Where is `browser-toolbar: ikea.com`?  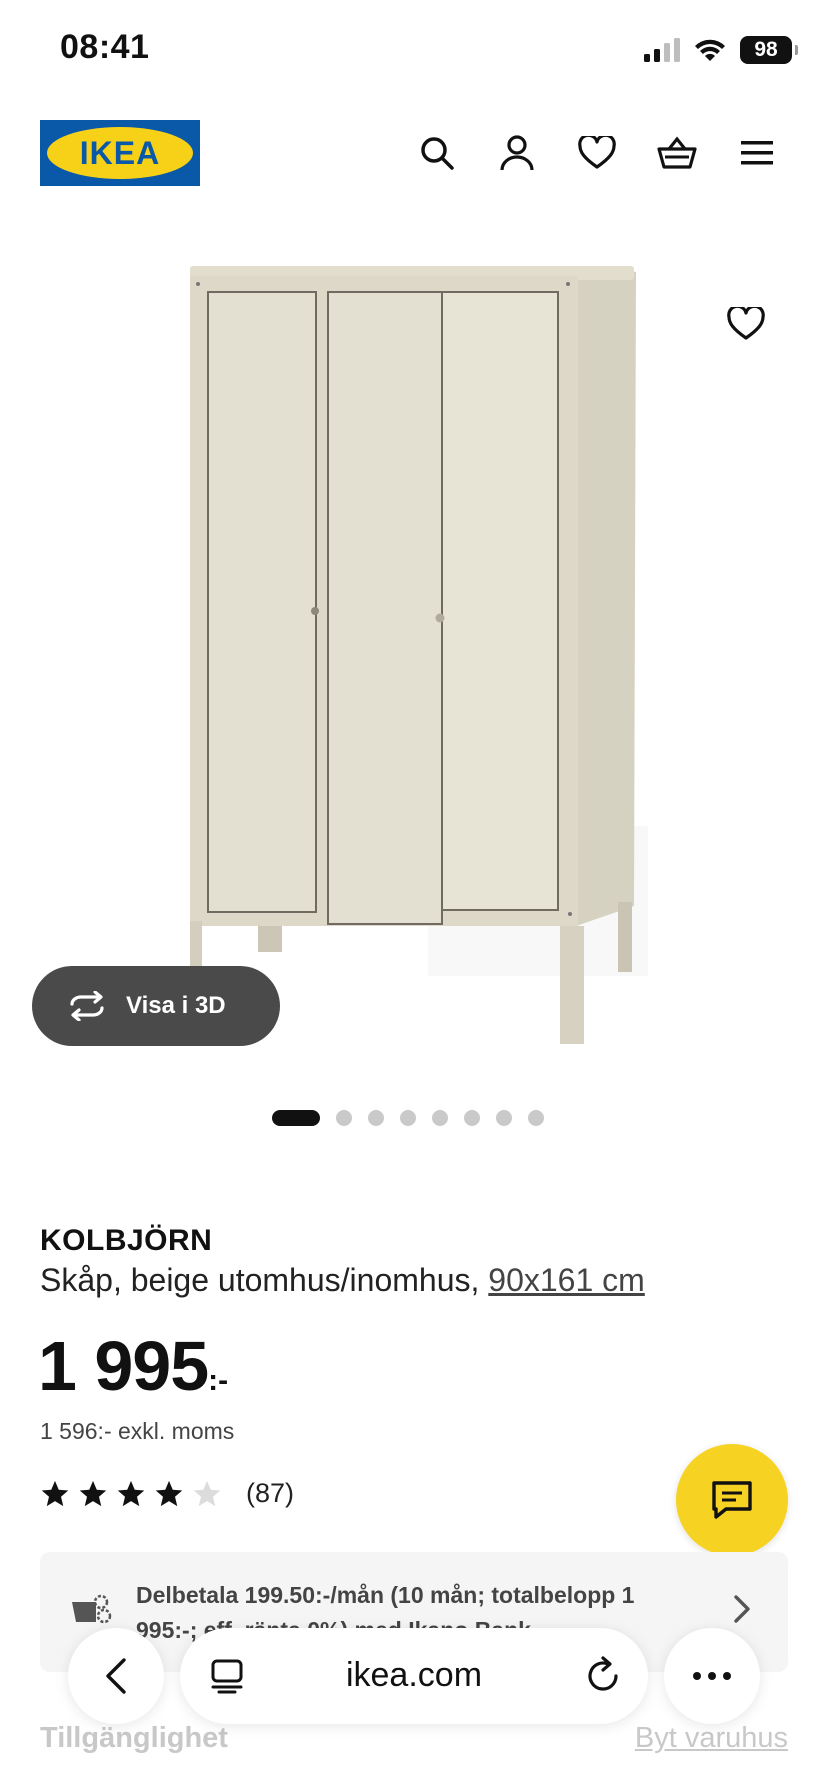 browser-toolbar: ikea.com is located at coordinates (414, 1676).